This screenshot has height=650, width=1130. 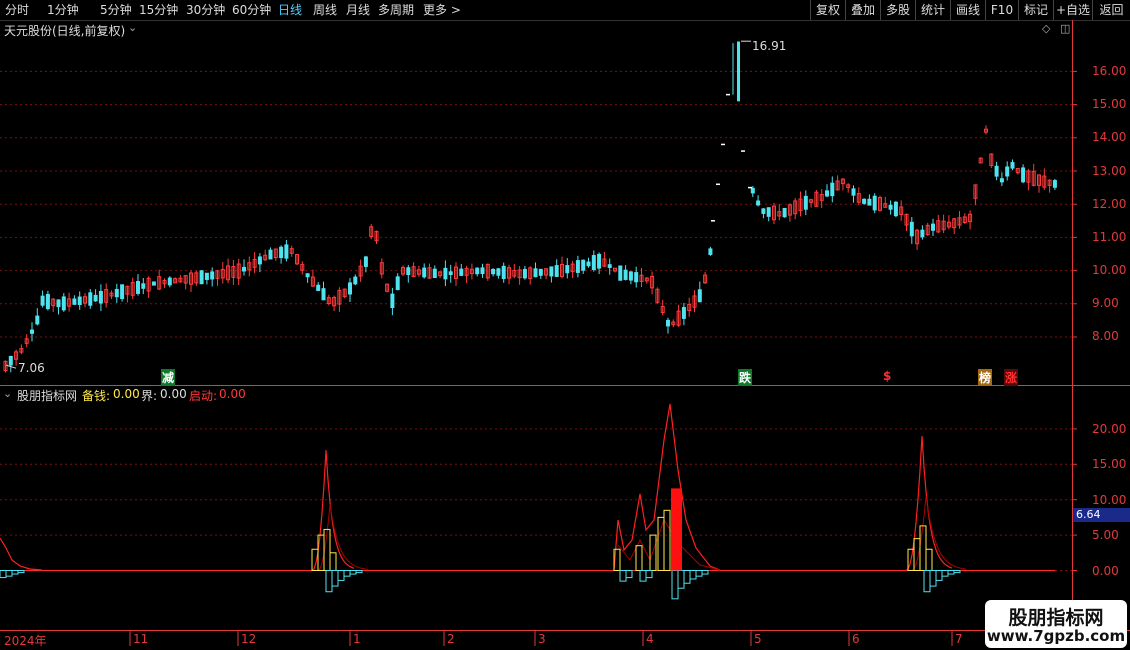 I want to click on price-tick: 14.00, so click(x=1109, y=137).